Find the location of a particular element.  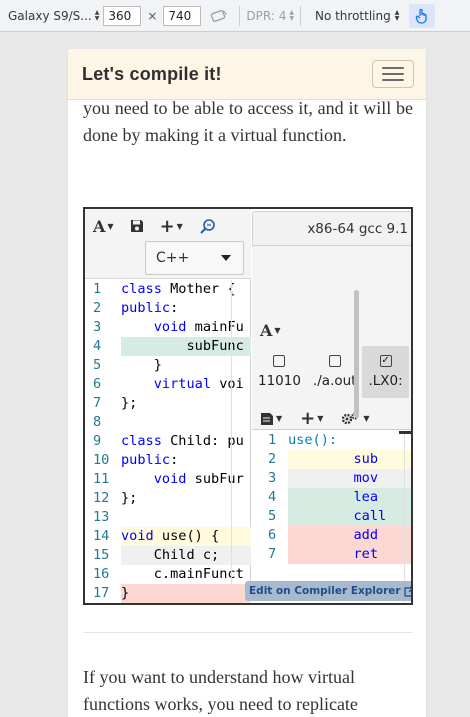

source-line: 10 public: is located at coordinates (168, 460).